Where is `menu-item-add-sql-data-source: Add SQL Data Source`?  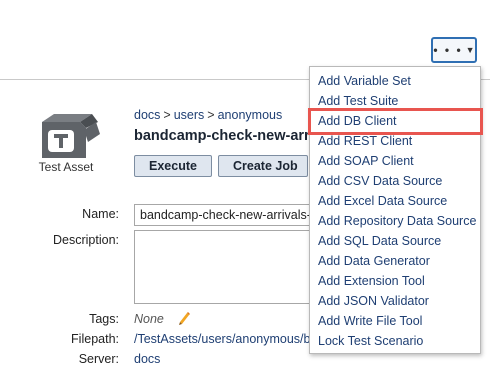 menu-item-add-sql-data-source: Add SQL Data Source is located at coordinates (379, 241).